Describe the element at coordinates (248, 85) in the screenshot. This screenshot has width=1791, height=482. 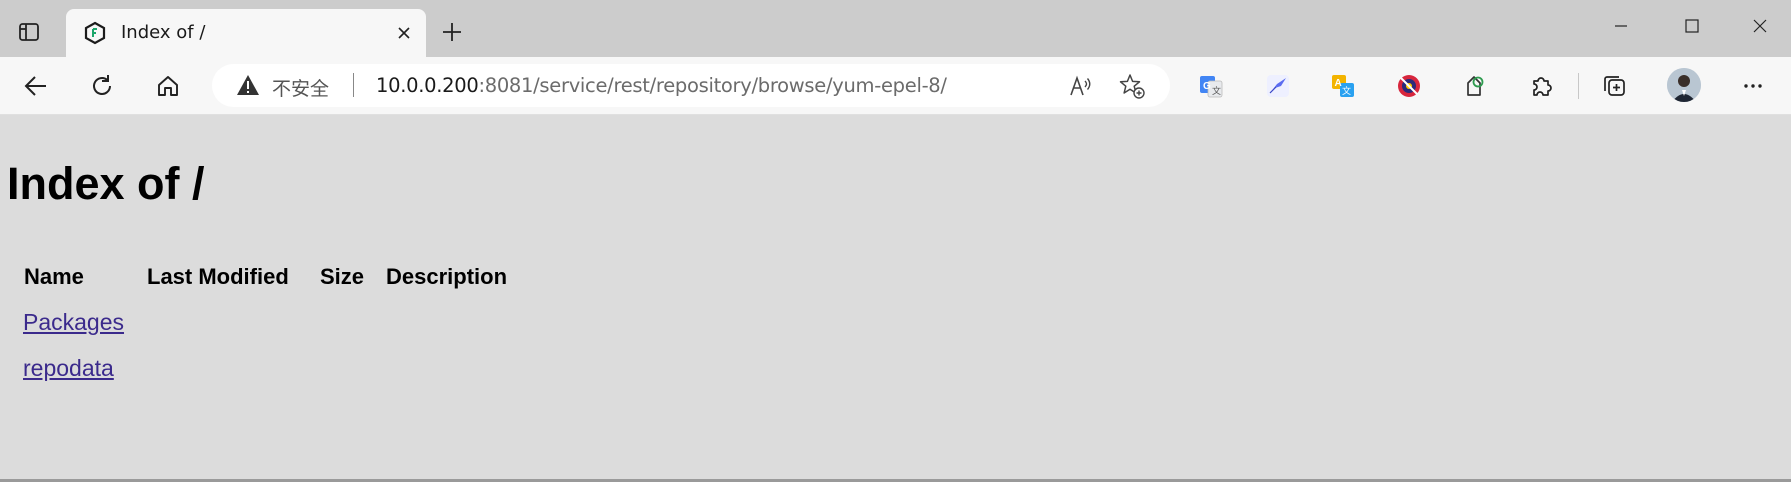
I see `warning-icon` at that location.